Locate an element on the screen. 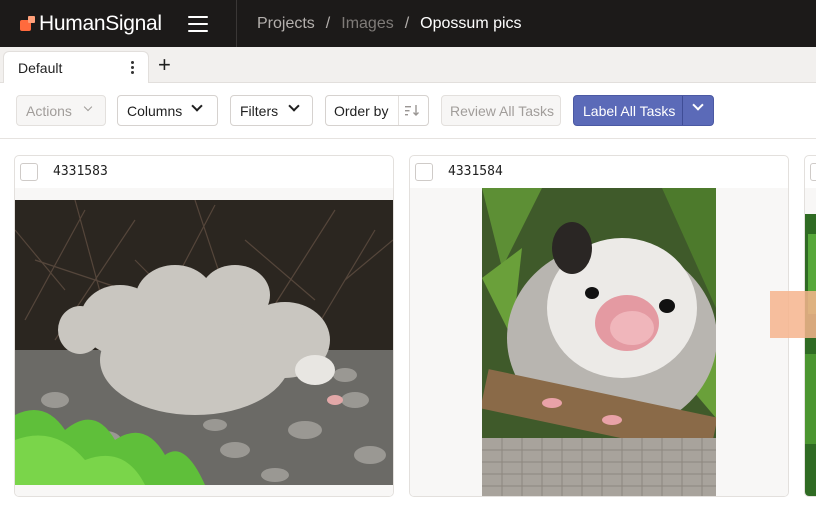 The image size is (816, 506). green-foliage-image is located at coordinates (810, 355).